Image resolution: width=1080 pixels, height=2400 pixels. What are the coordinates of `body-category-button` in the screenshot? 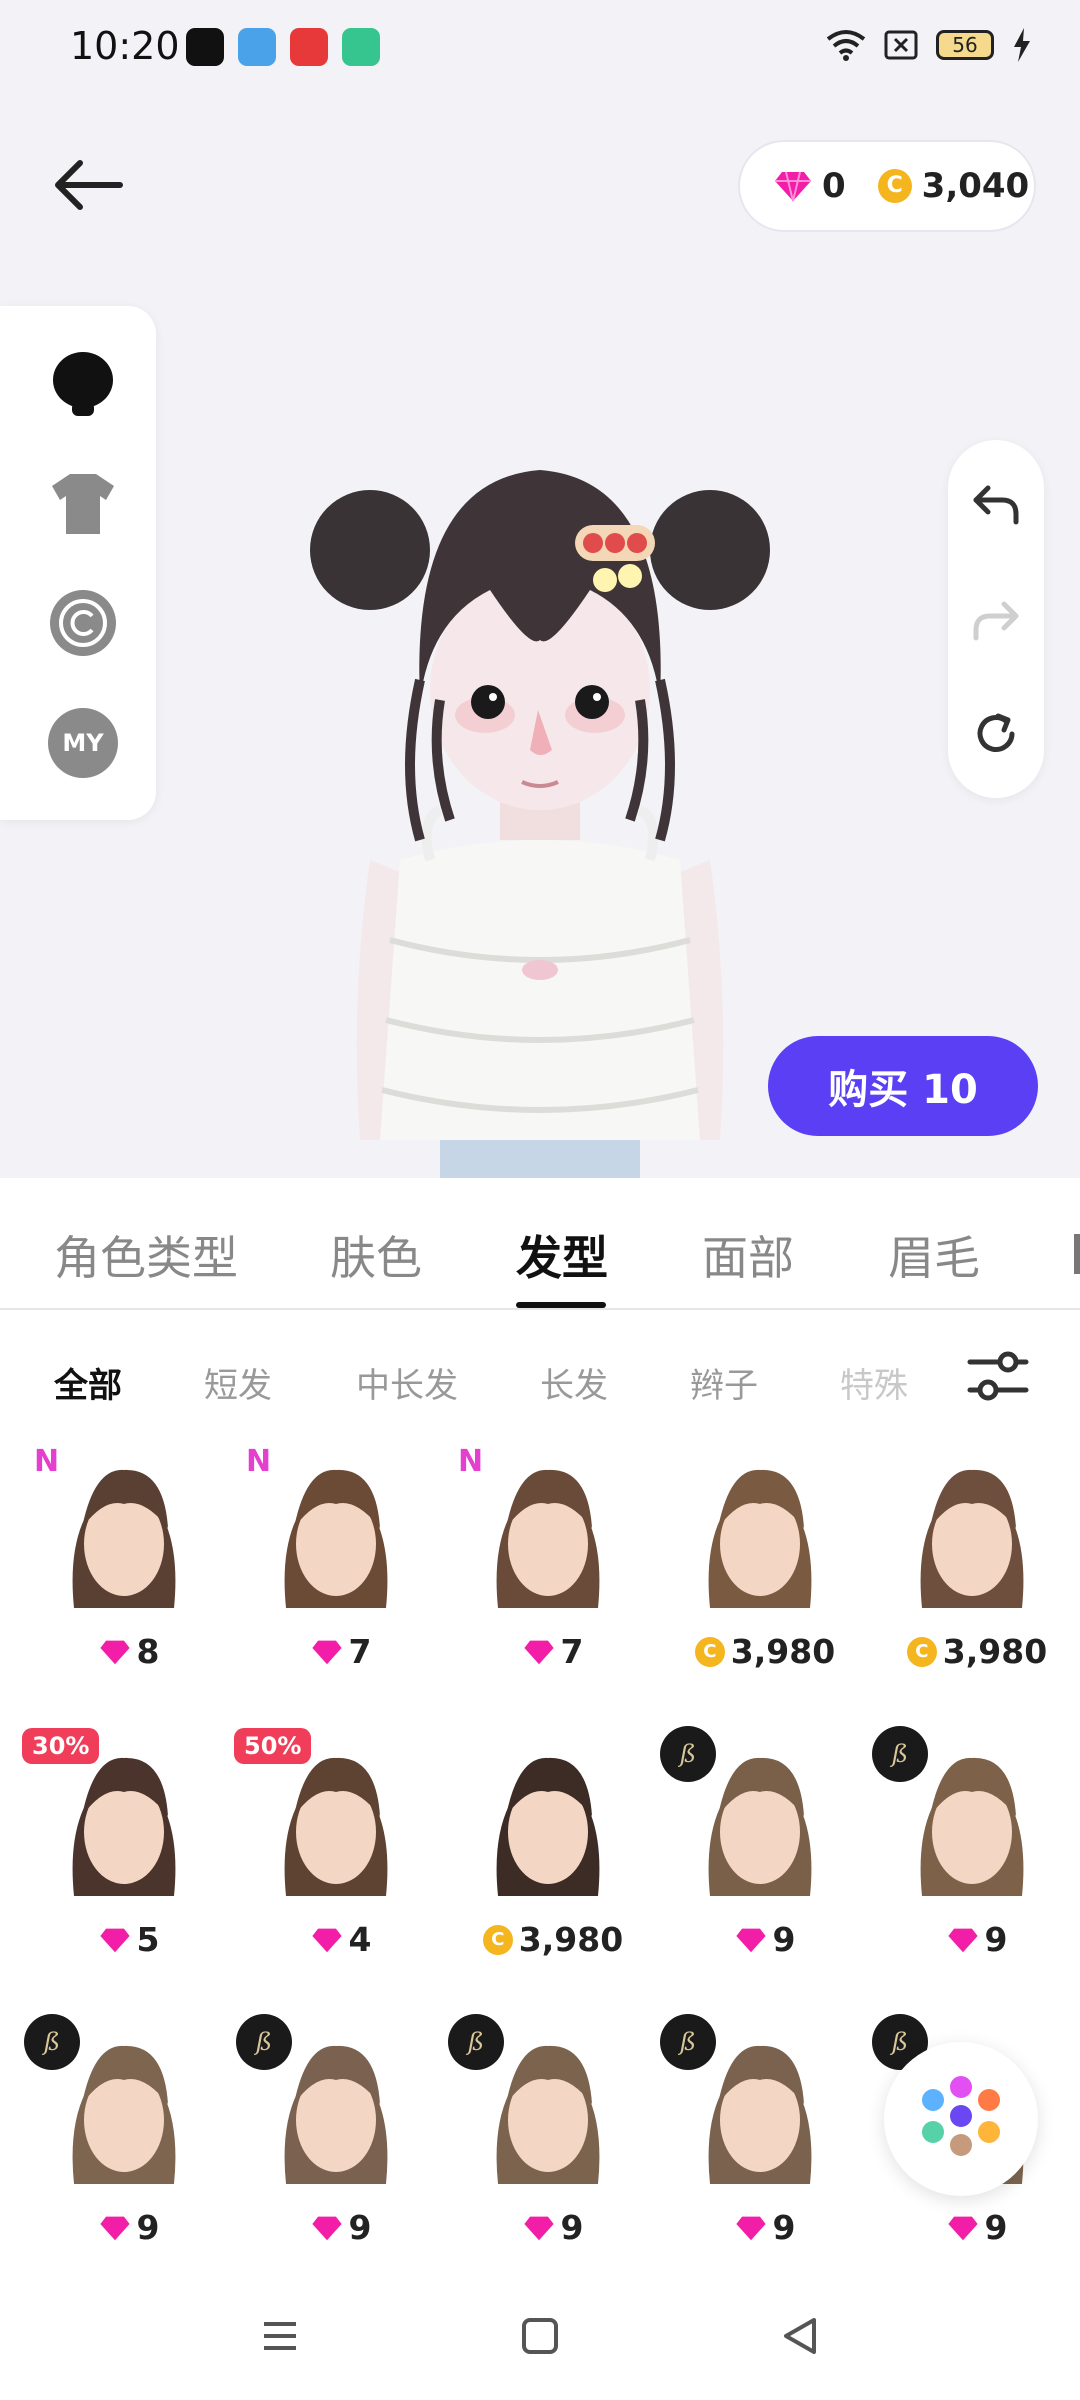 It's located at (83, 383).